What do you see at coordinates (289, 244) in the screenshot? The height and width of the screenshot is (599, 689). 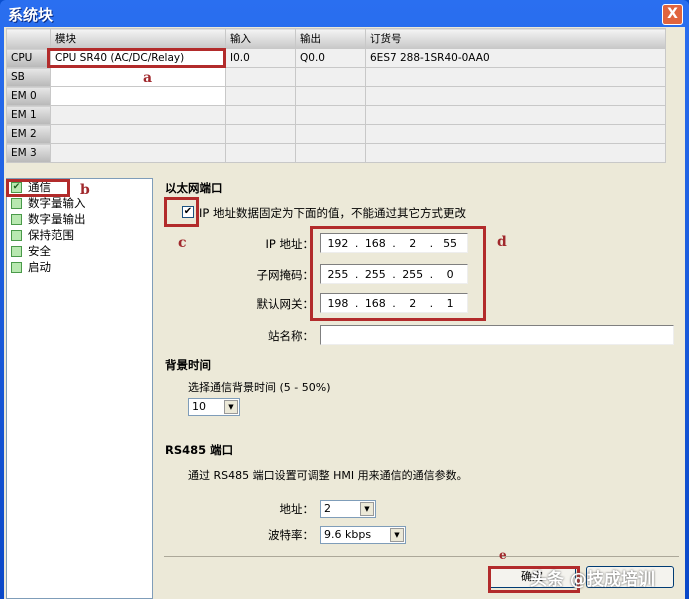 I see `ip-label: IP 地址：` at bounding box center [289, 244].